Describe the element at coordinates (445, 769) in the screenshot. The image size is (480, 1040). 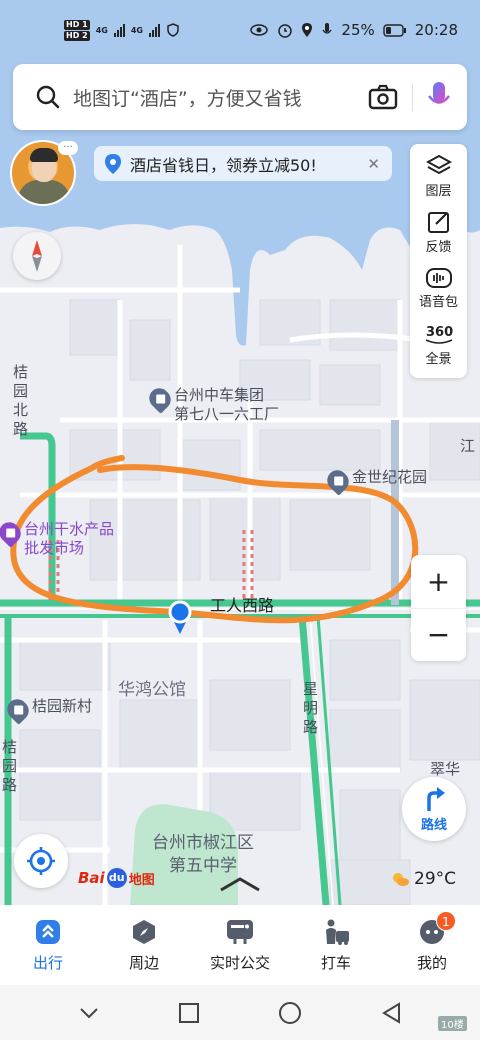
I see `road-label-cuihua-partial: 翠华` at that location.